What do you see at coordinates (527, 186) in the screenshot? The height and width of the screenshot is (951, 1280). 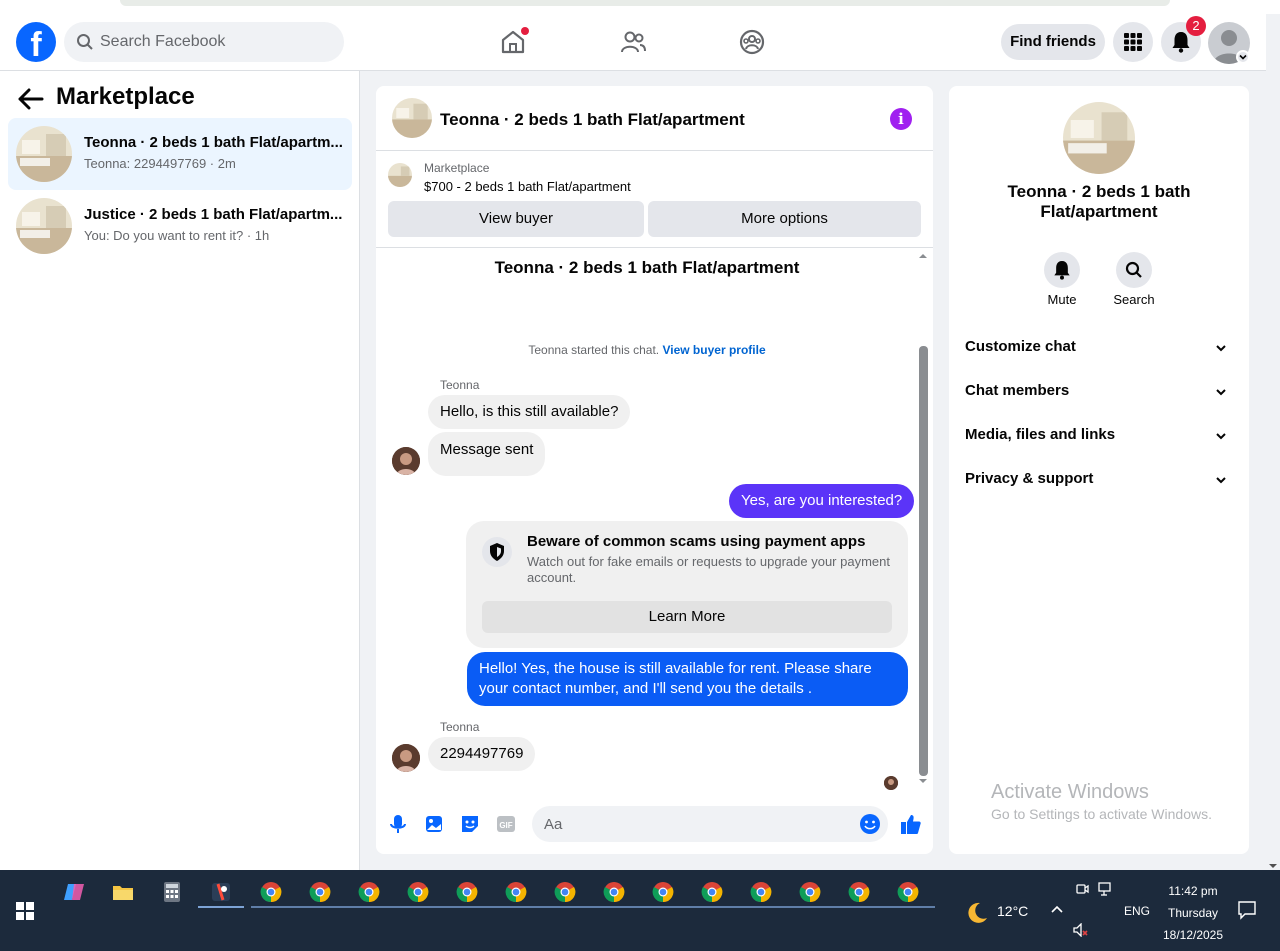 I see `listing-description: $700 - 2 beds 1 bath Flat/apartment` at bounding box center [527, 186].